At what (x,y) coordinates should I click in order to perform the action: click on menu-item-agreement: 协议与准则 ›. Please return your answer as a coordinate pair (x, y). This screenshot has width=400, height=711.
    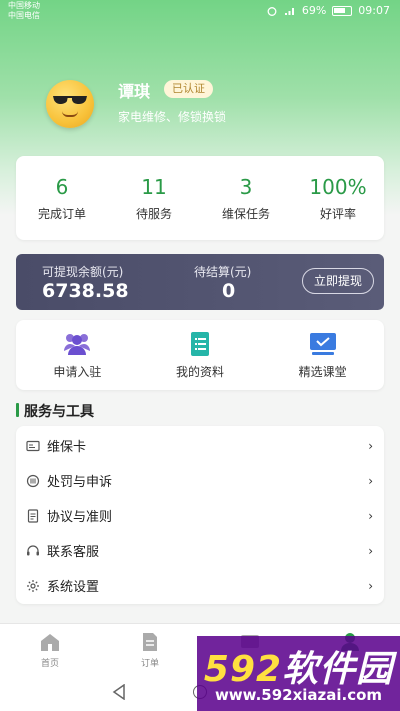
    Looking at the image, I should click on (200, 515).